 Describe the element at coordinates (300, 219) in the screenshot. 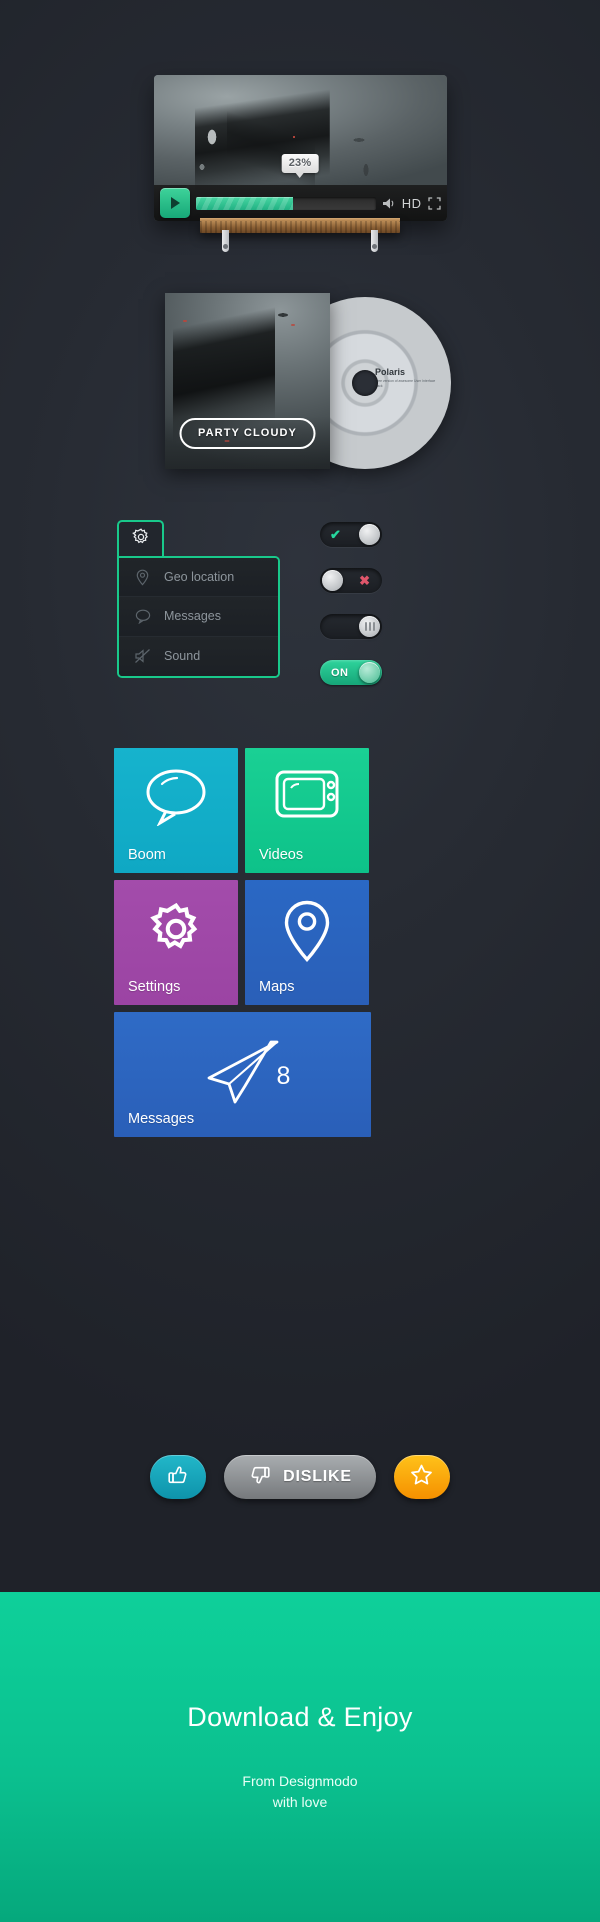

I see `shelf-top-edge` at that location.